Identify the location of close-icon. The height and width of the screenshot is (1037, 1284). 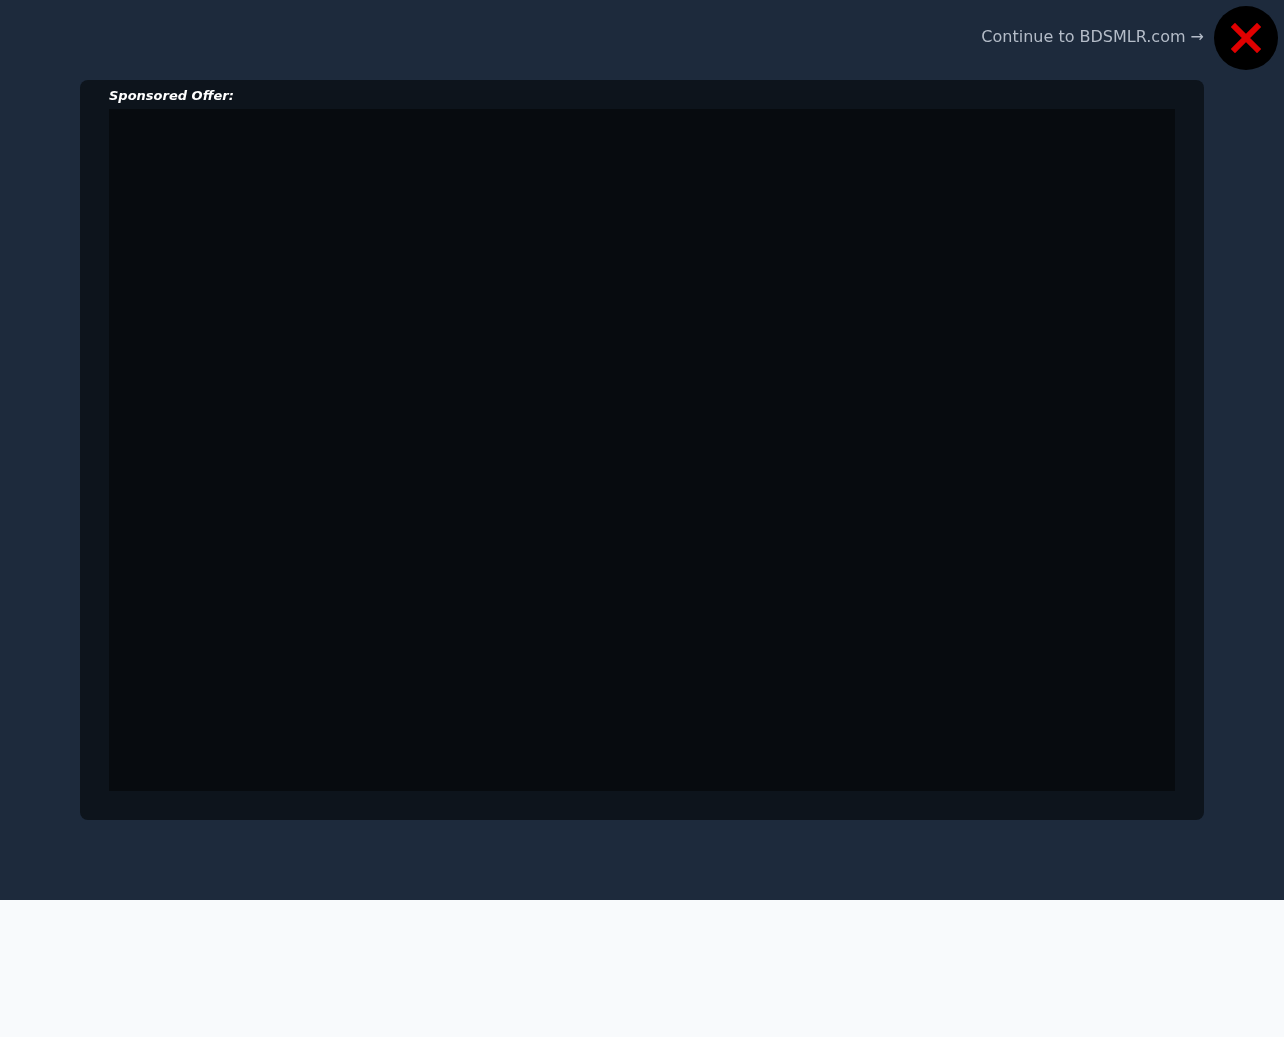
(1246, 38).